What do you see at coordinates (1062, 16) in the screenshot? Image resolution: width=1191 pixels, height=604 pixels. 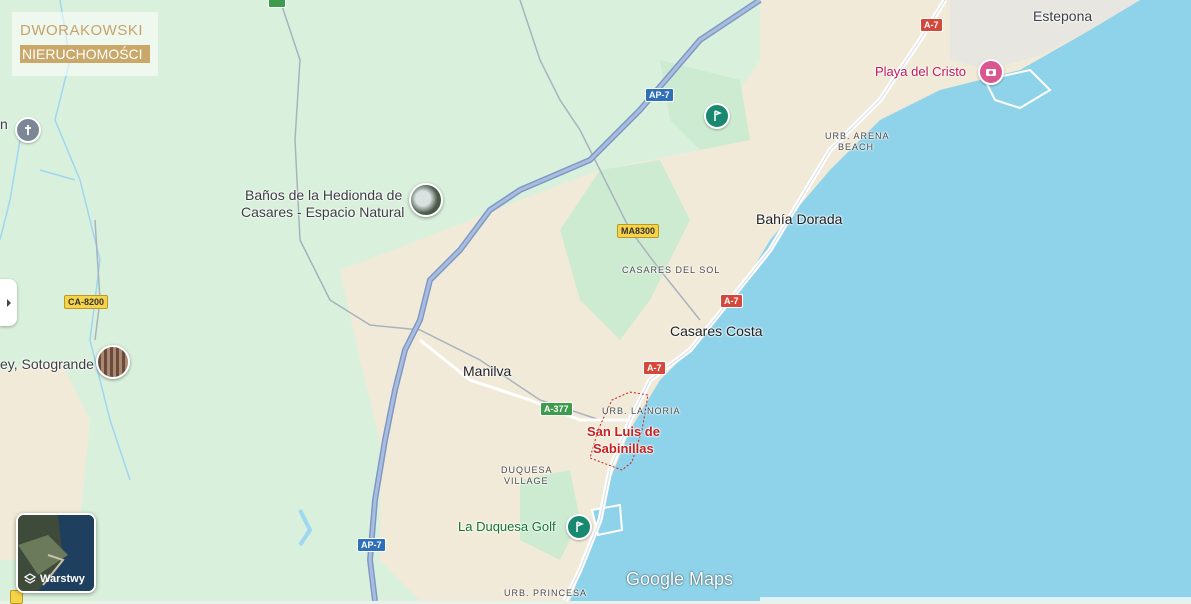 I see `label-estepona: Estepona` at bounding box center [1062, 16].